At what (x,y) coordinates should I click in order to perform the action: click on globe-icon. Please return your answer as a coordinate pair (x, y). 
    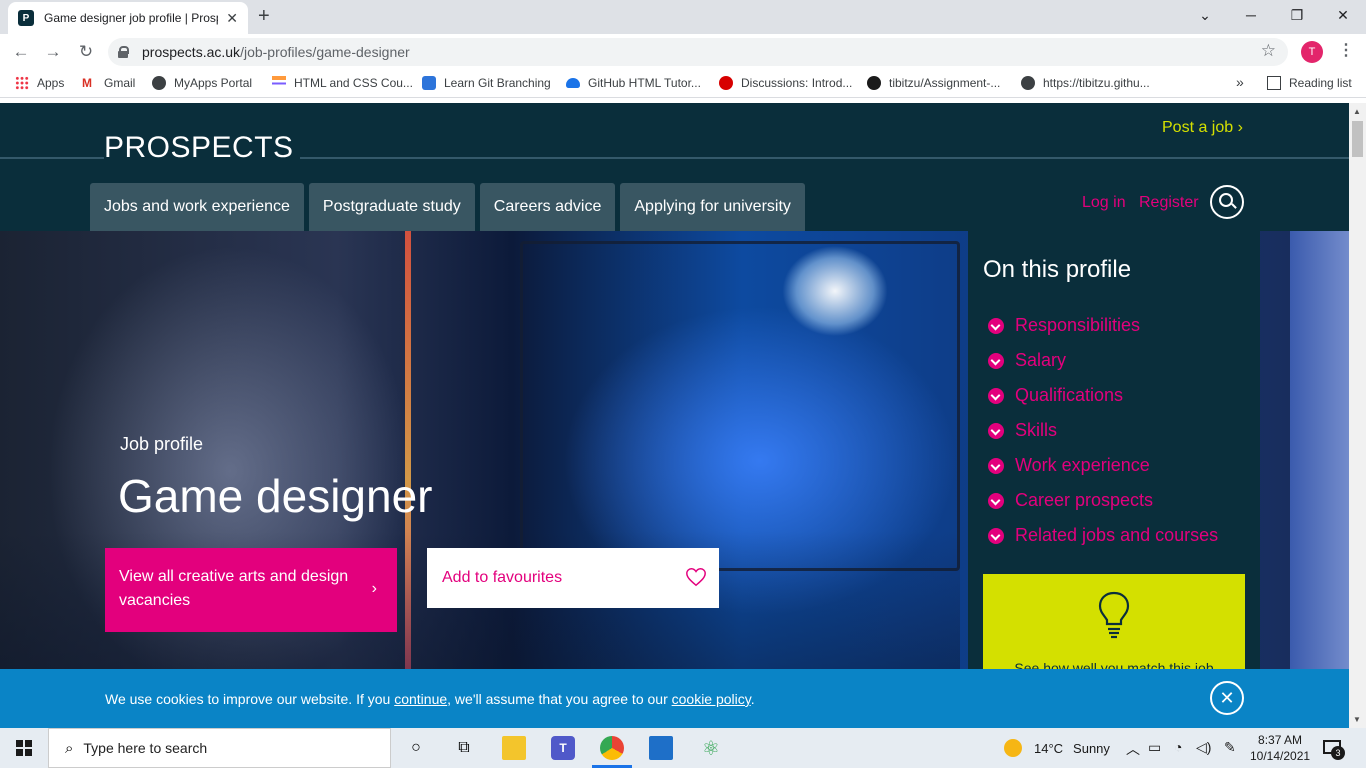
    Looking at the image, I should click on (1028, 83).